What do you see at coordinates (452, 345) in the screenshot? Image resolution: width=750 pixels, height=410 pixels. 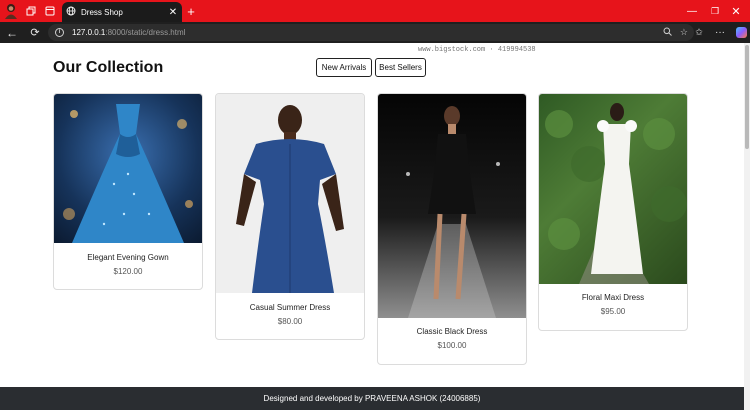 I see `product-price: $100.00` at bounding box center [452, 345].